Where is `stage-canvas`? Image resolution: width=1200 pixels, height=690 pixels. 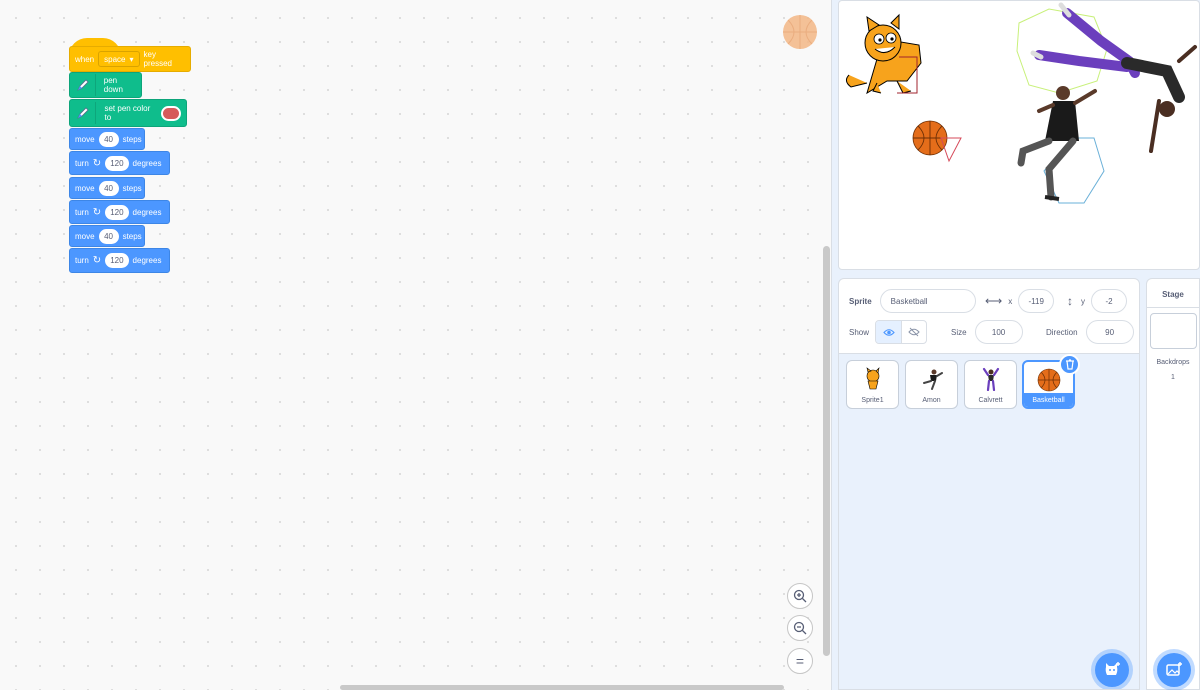 stage-canvas is located at coordinates (1019, 135).